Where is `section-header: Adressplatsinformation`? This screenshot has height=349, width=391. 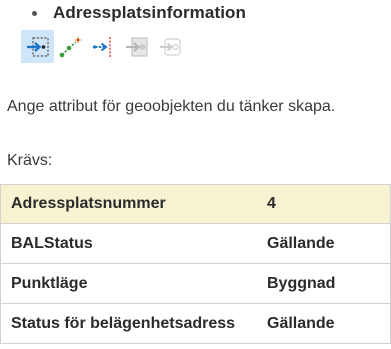
section-header: Adressplatsinformation is located at coordinates (139, 13).